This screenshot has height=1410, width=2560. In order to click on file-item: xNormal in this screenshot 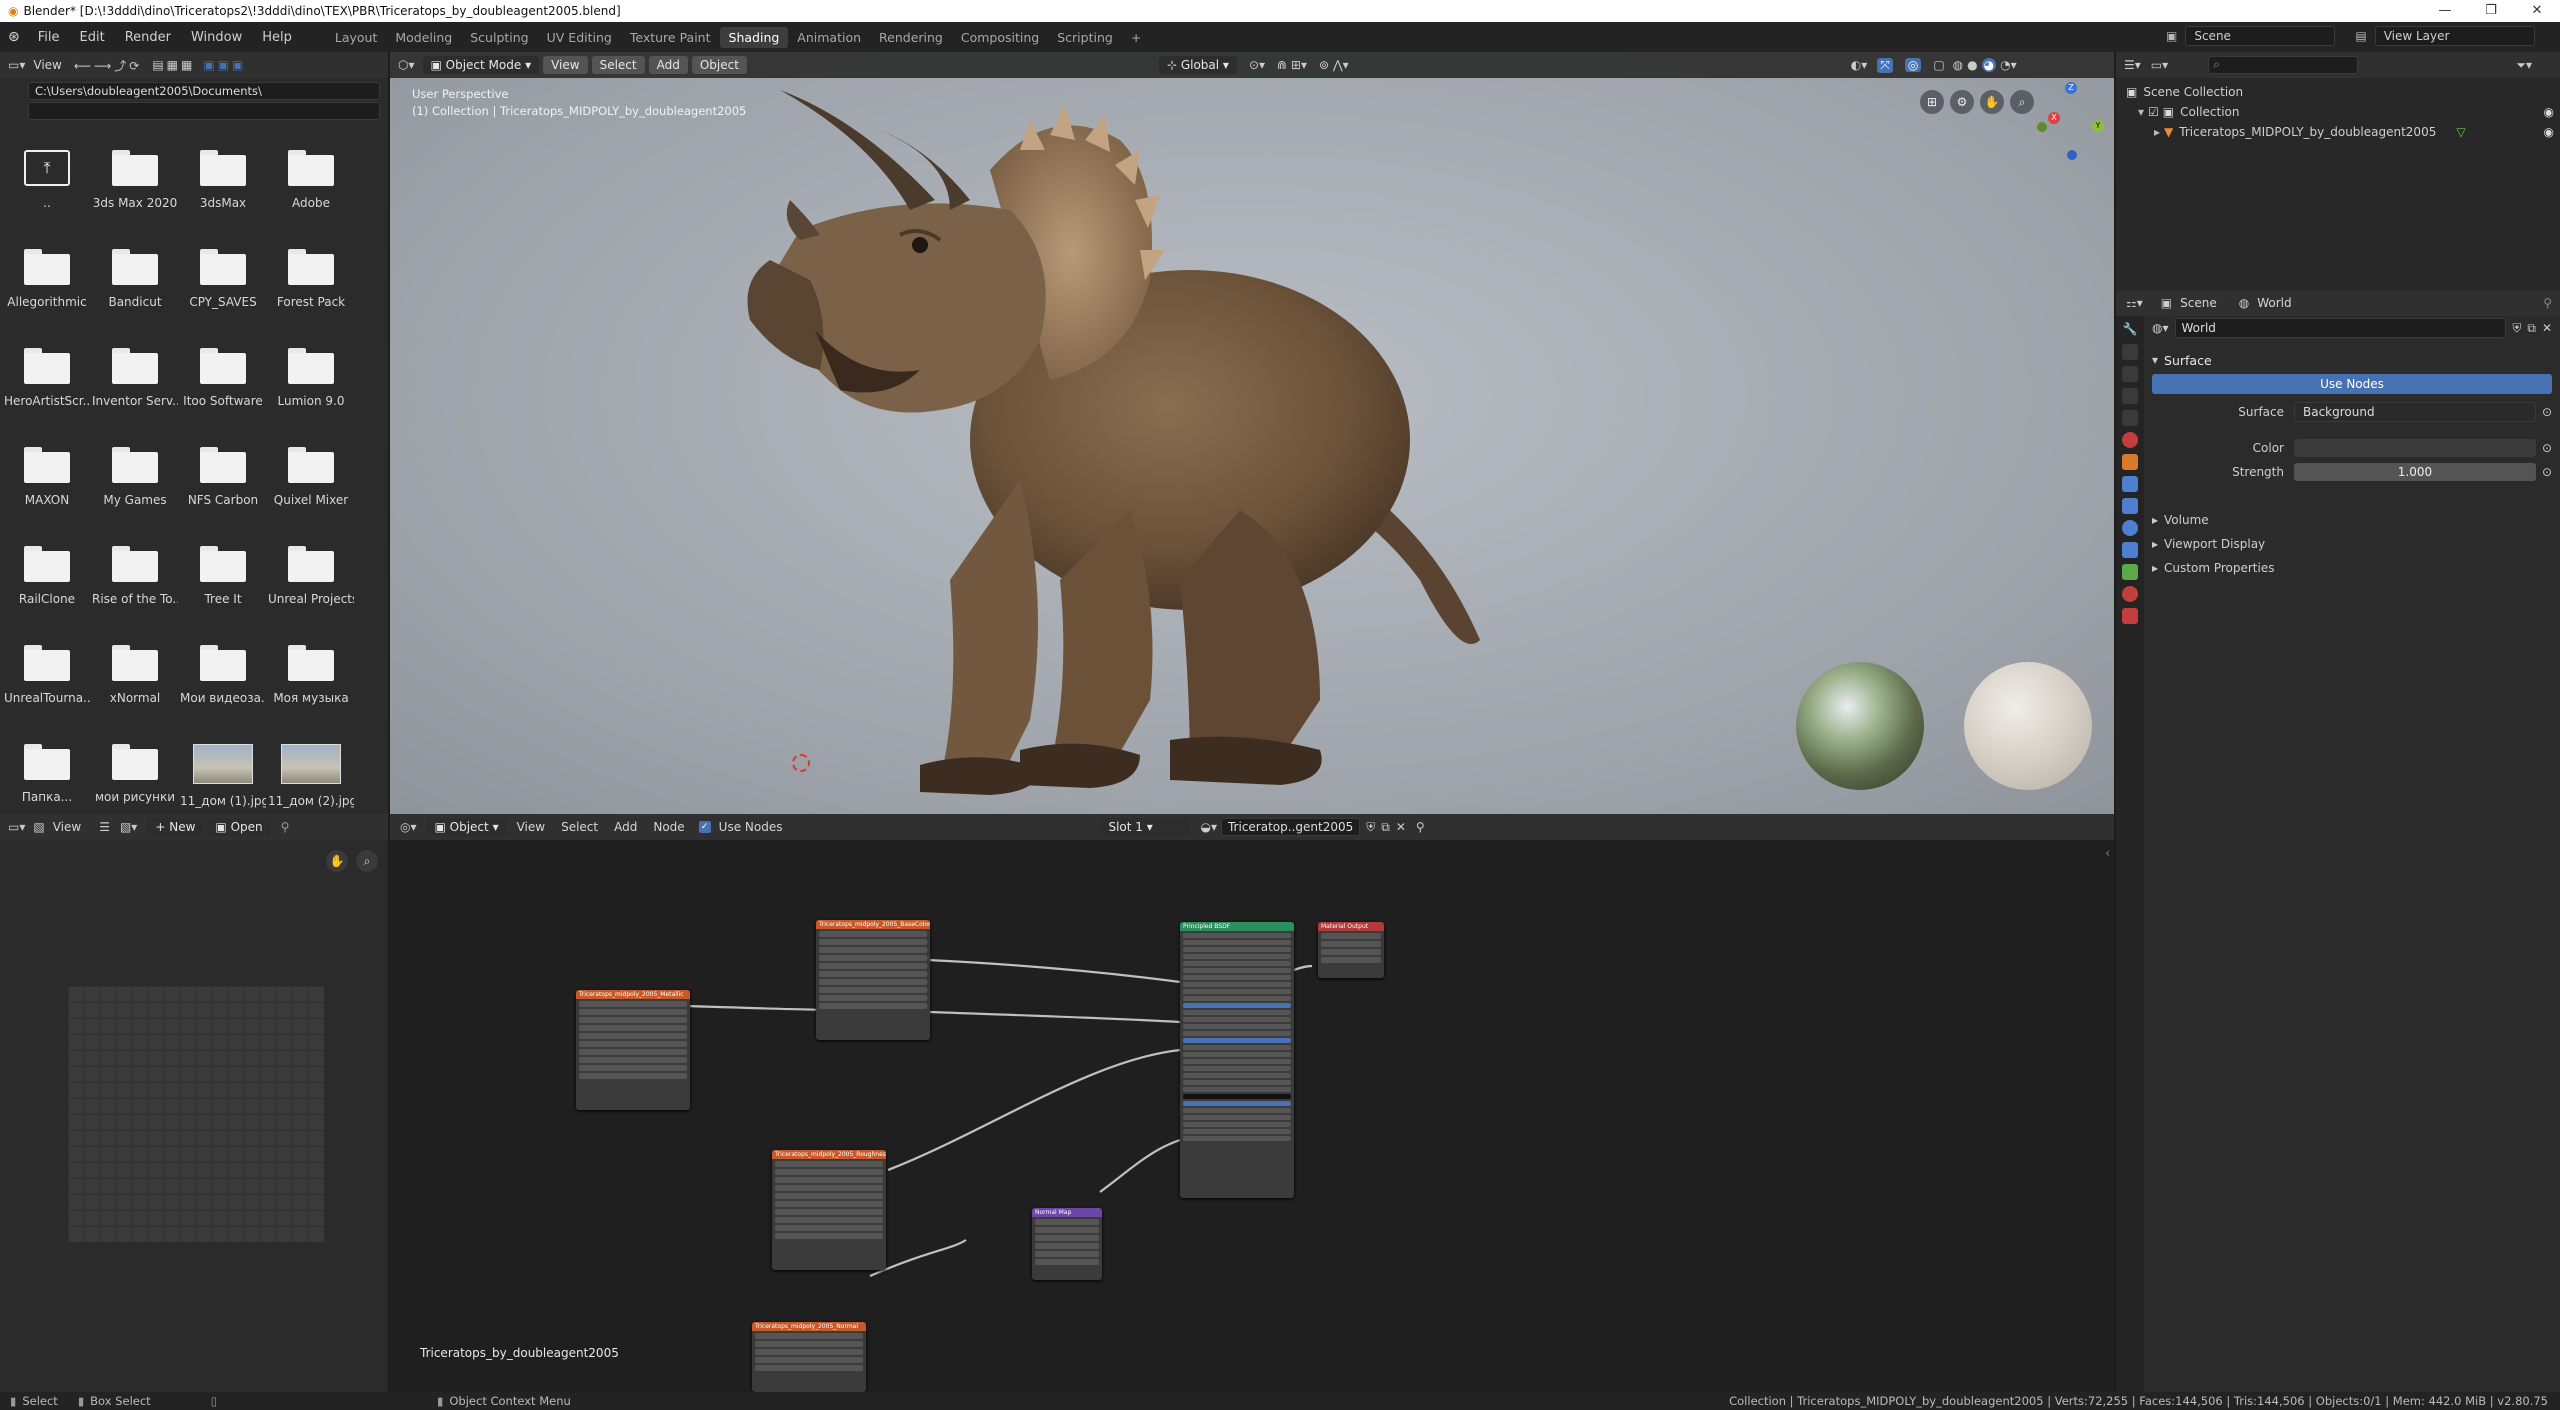, I will do `click(135, 683)`.